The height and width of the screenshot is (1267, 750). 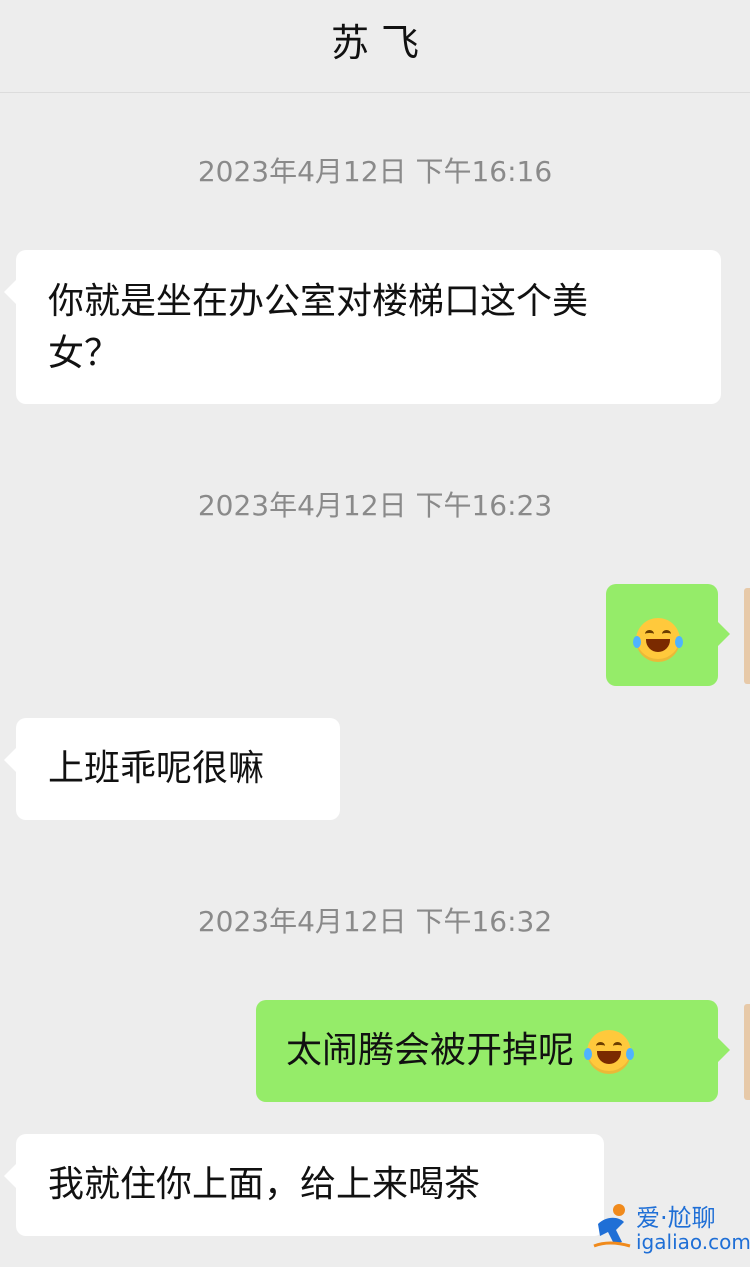 What do you see at coordinates (156, 768) in the screenshot?
I see `message-text: 上班乖呢很嘛` at bounding box center [156, 768].